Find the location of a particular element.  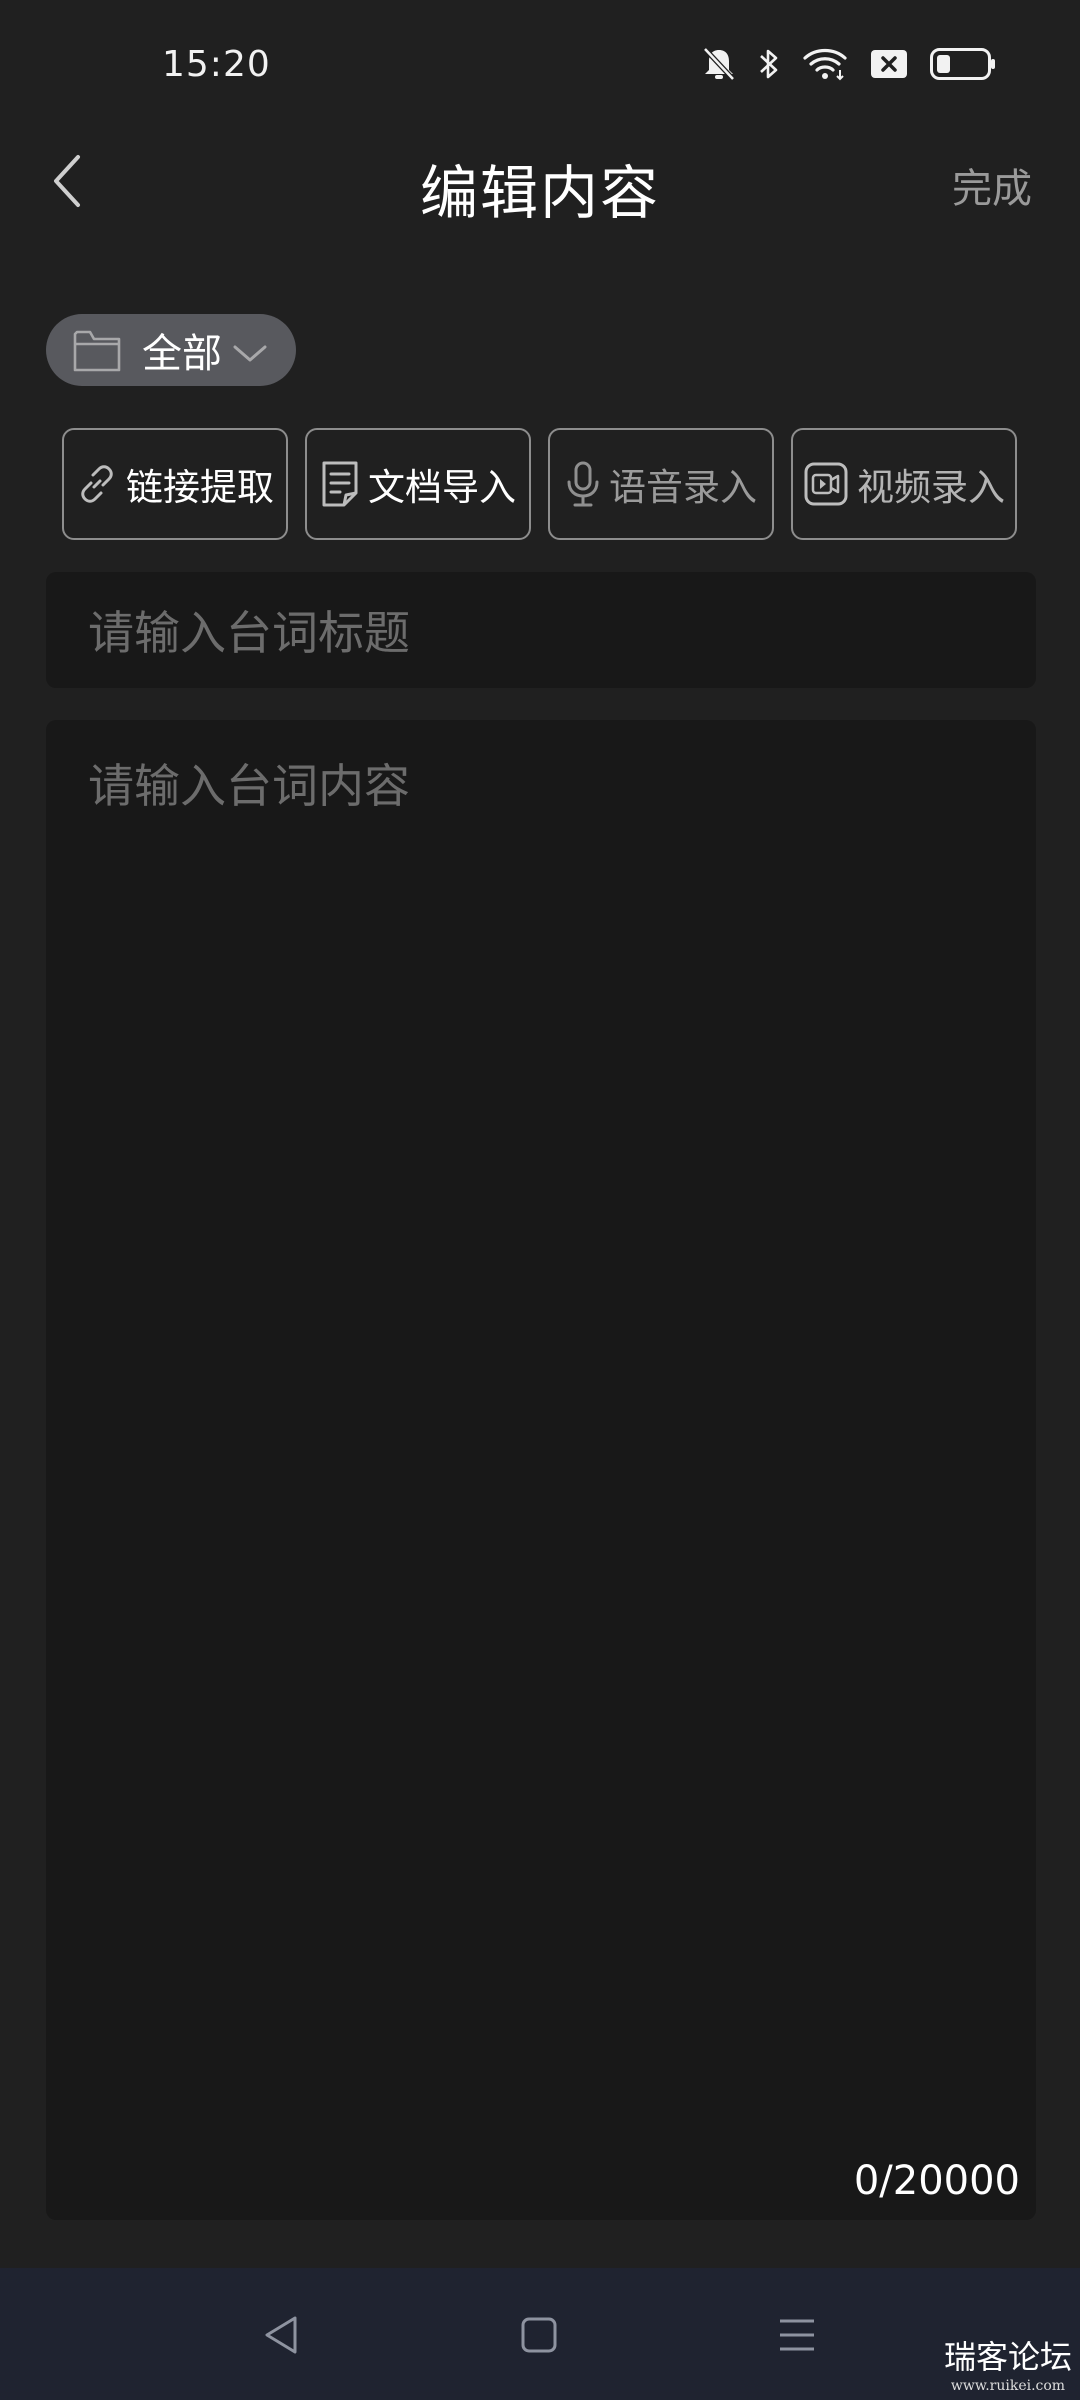

navigation-bar: 瑞客论坛 www.ruikei.com is located at coordinates (540, 2334).